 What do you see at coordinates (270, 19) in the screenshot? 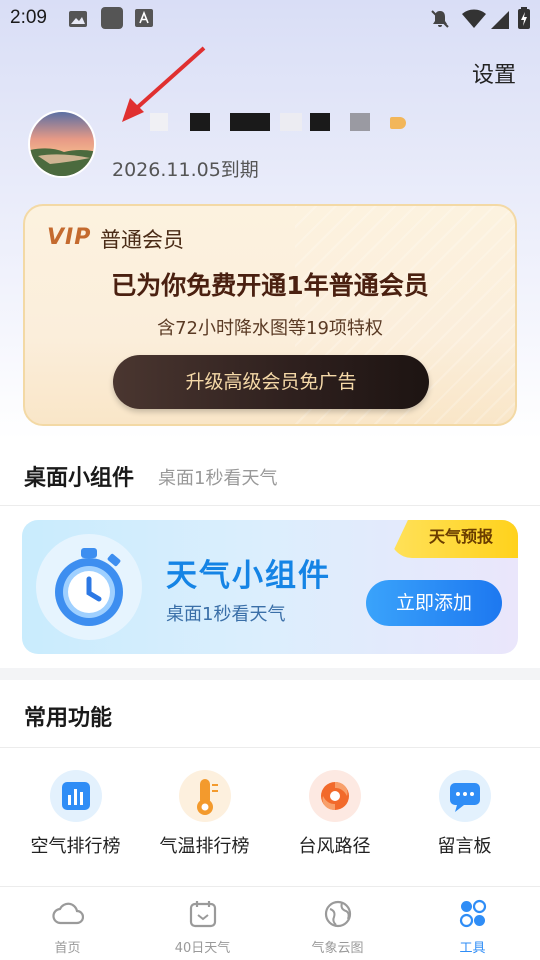
I see `status-bar: 2:09` at bounding box center [270, 19].